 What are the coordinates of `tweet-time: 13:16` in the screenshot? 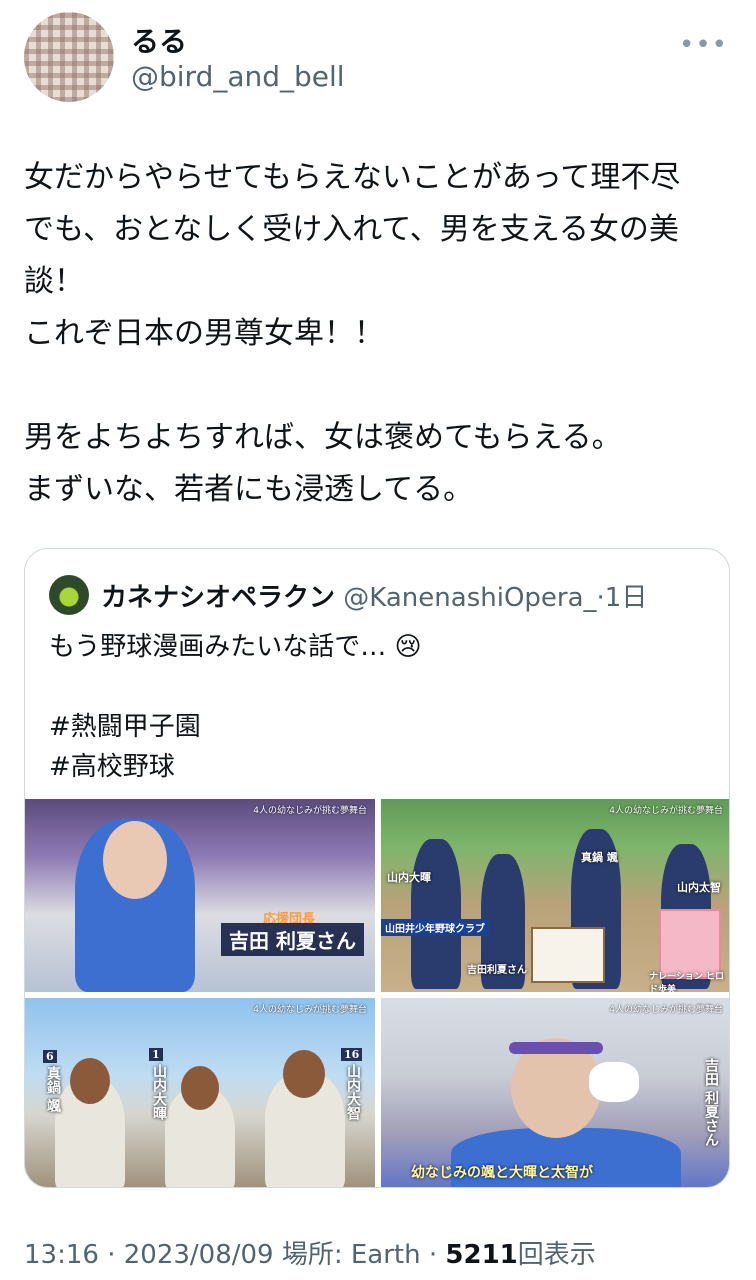 It's located at (61, 1255).